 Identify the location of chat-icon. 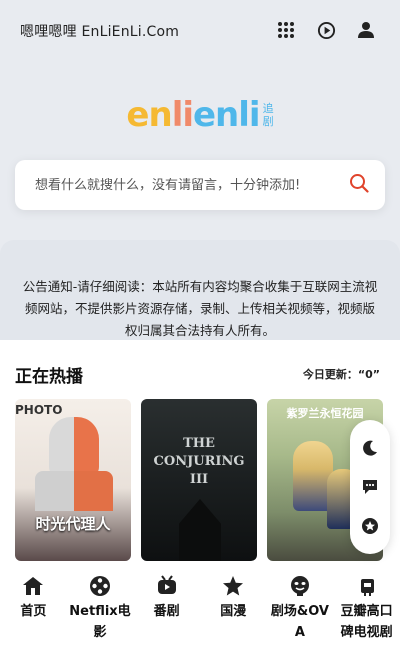
(370, 487).